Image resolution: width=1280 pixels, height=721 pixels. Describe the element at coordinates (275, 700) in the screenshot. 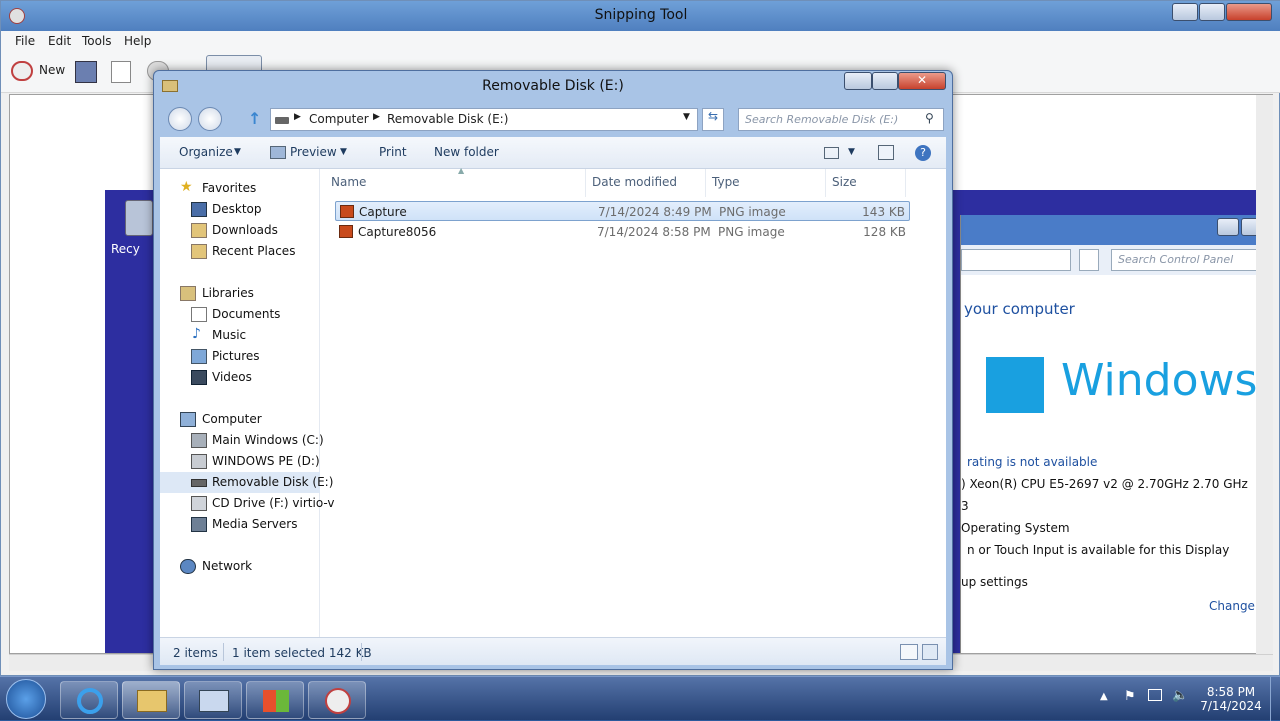

I see `taskbar-windows` at that location.